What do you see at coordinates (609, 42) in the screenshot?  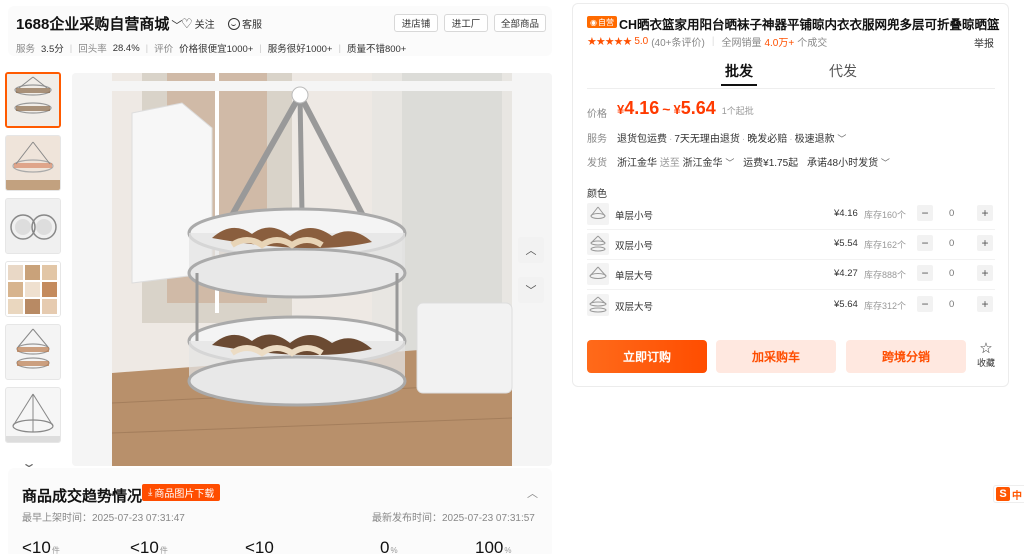 I see `rating-stars-icon: ★★★★★` at bounding box center [609, 42].